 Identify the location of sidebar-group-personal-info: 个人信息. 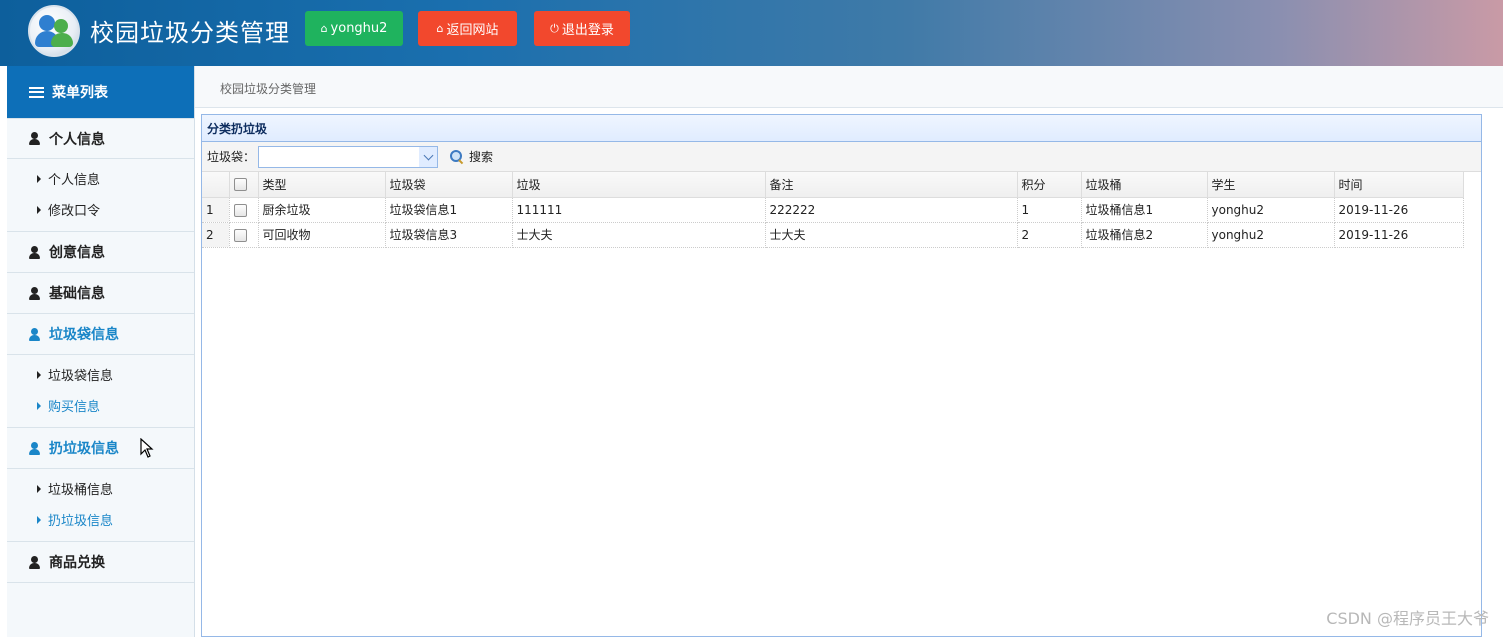
(100, 138).